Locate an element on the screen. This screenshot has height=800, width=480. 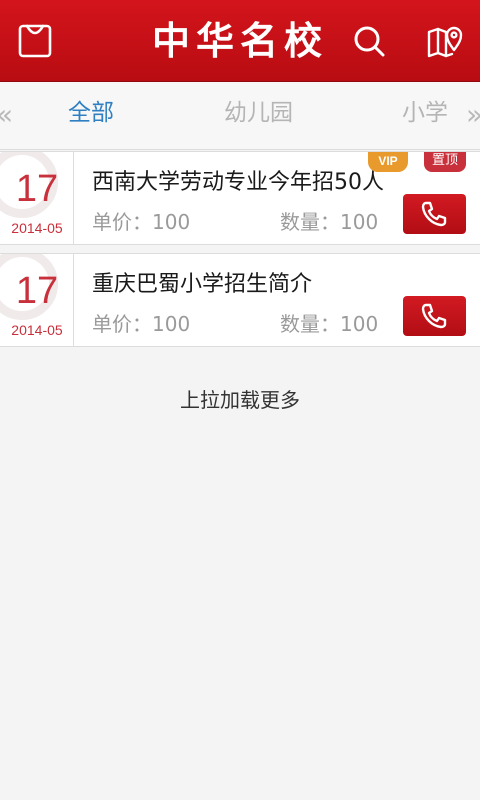
tab-kindergarten: 幼儿园 is located at coordinates (258, 116).